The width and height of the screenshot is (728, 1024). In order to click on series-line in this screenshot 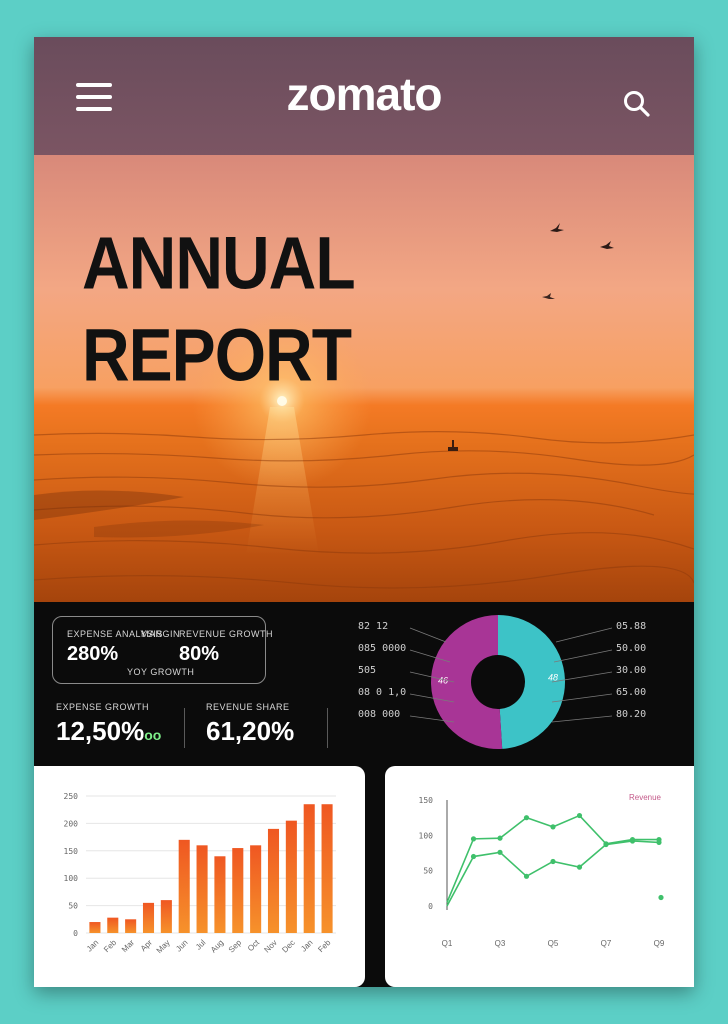, I will do `click(553, 873)`.